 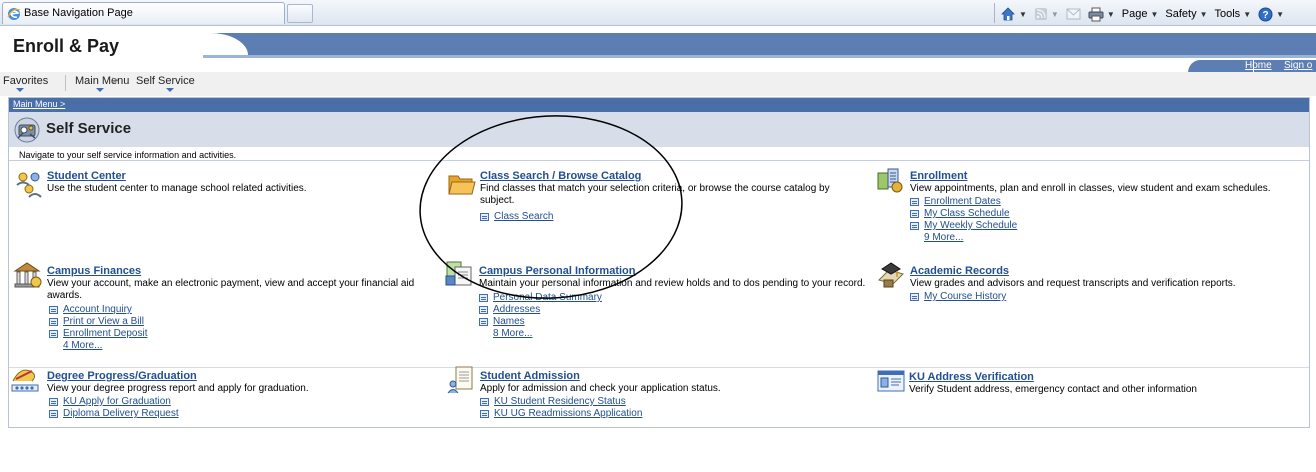 What do you see at coordinates (143, 13) in the screenshot?
I see `browser-tab: Base Navigation Page` at bounding box center [143, 13].